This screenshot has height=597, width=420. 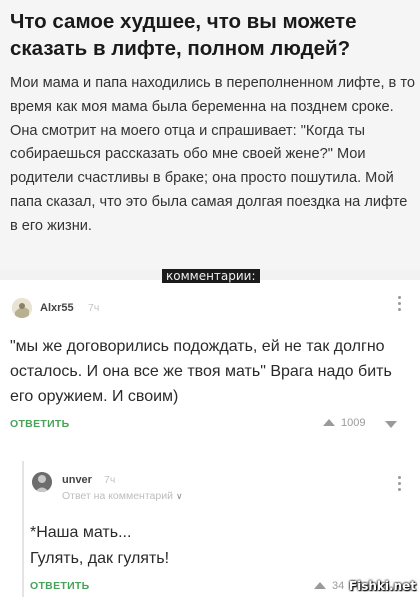 I want to click on thread-line, so click(x=23, y=529).